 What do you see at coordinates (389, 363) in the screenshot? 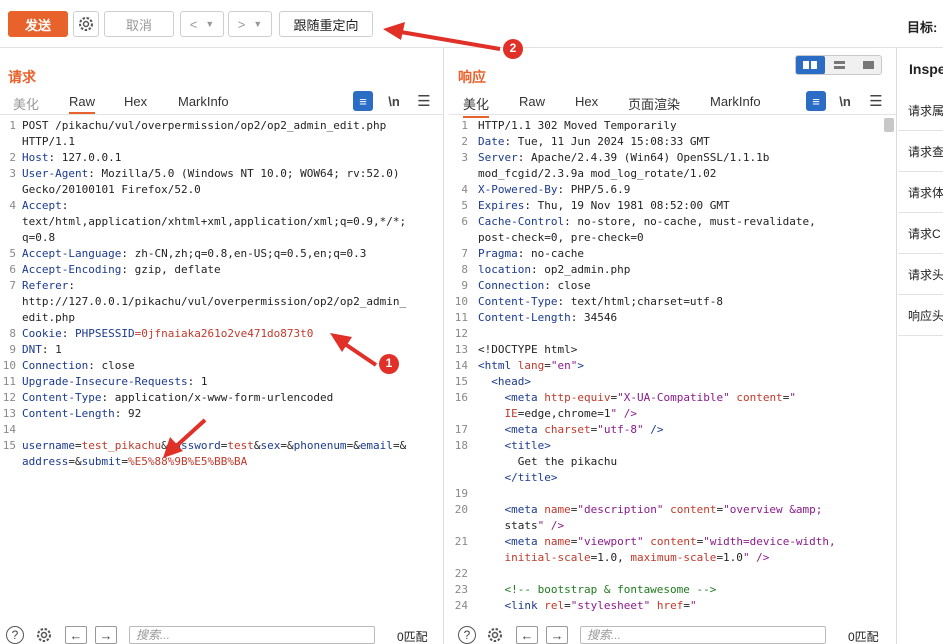
I see `badge-1-label: 1` at bounding box center [389, 363].